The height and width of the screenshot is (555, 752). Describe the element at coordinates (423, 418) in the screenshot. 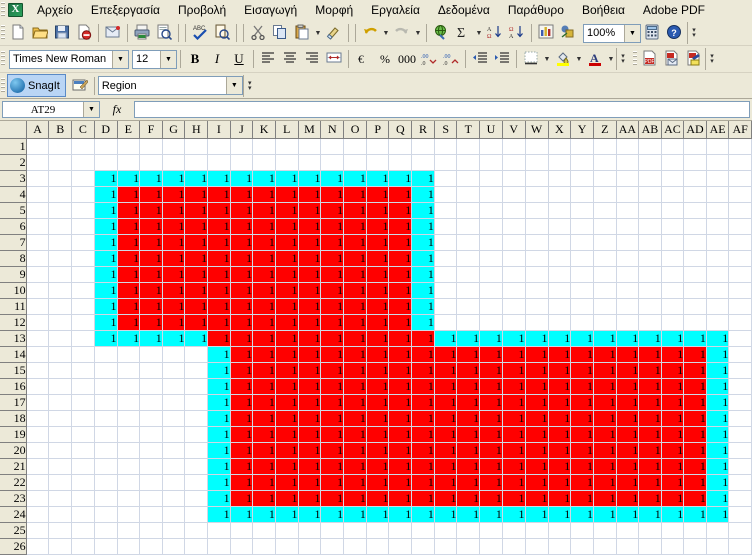

I see `cell-R18-filled: 1` at that location.